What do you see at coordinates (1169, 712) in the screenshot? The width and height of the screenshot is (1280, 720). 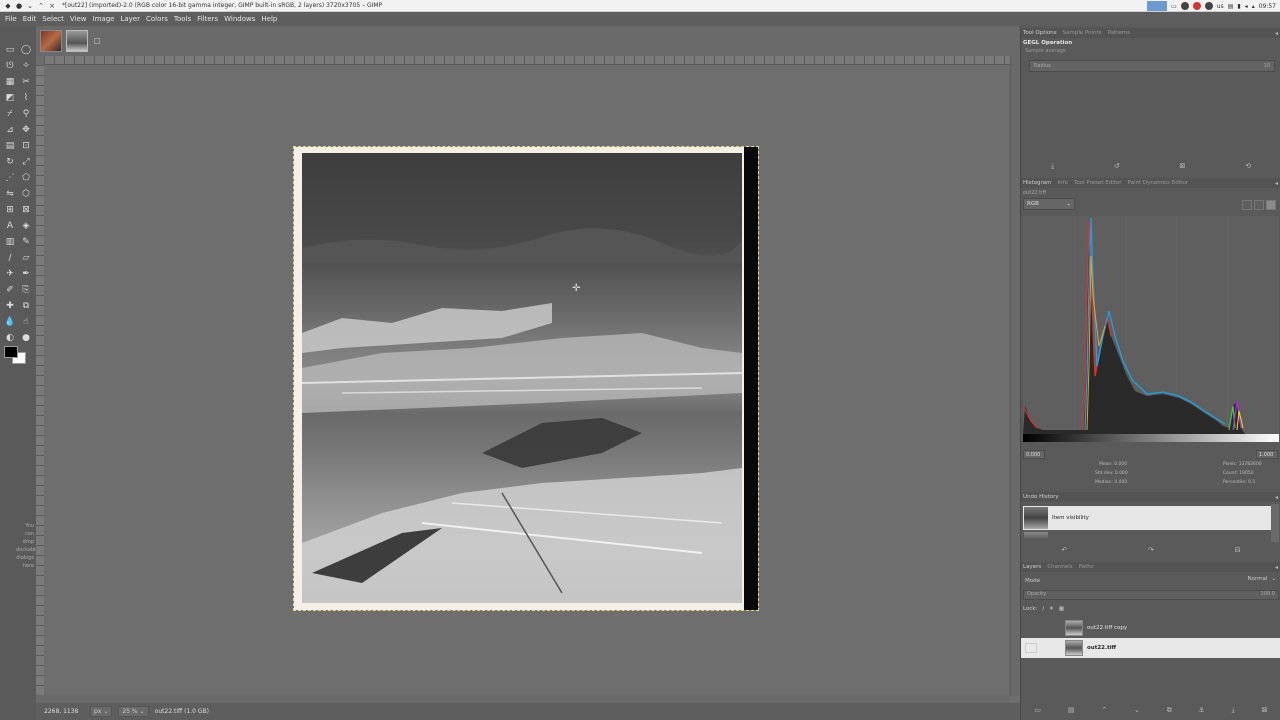 I see `duplicate-layer-icon: ⧉` at bounding box center [1169, 712].